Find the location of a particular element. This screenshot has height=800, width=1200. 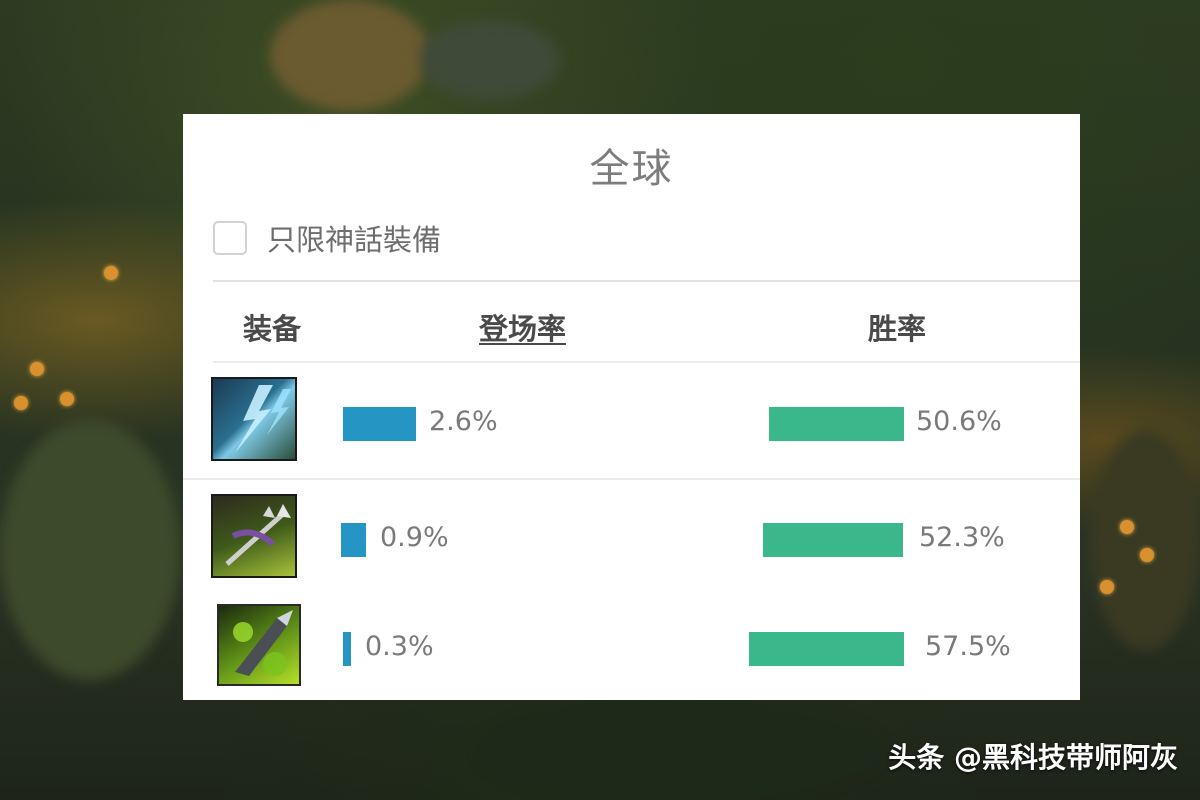

mythic-filter: 只限神話裝備 is located at coordinates (327, 238).